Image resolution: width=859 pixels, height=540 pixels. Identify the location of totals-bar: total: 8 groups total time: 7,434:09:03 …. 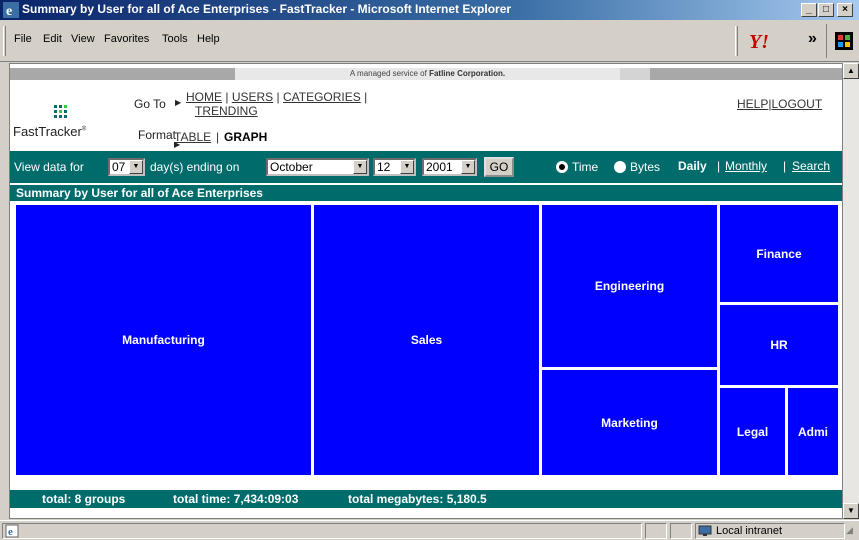
(426, 499).